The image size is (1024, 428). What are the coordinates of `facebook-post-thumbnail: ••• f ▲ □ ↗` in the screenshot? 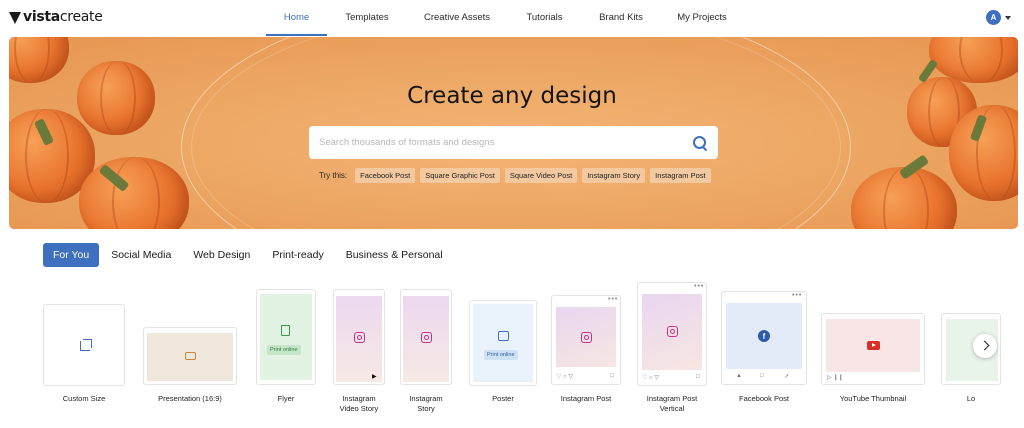 It's located at (764, 338).